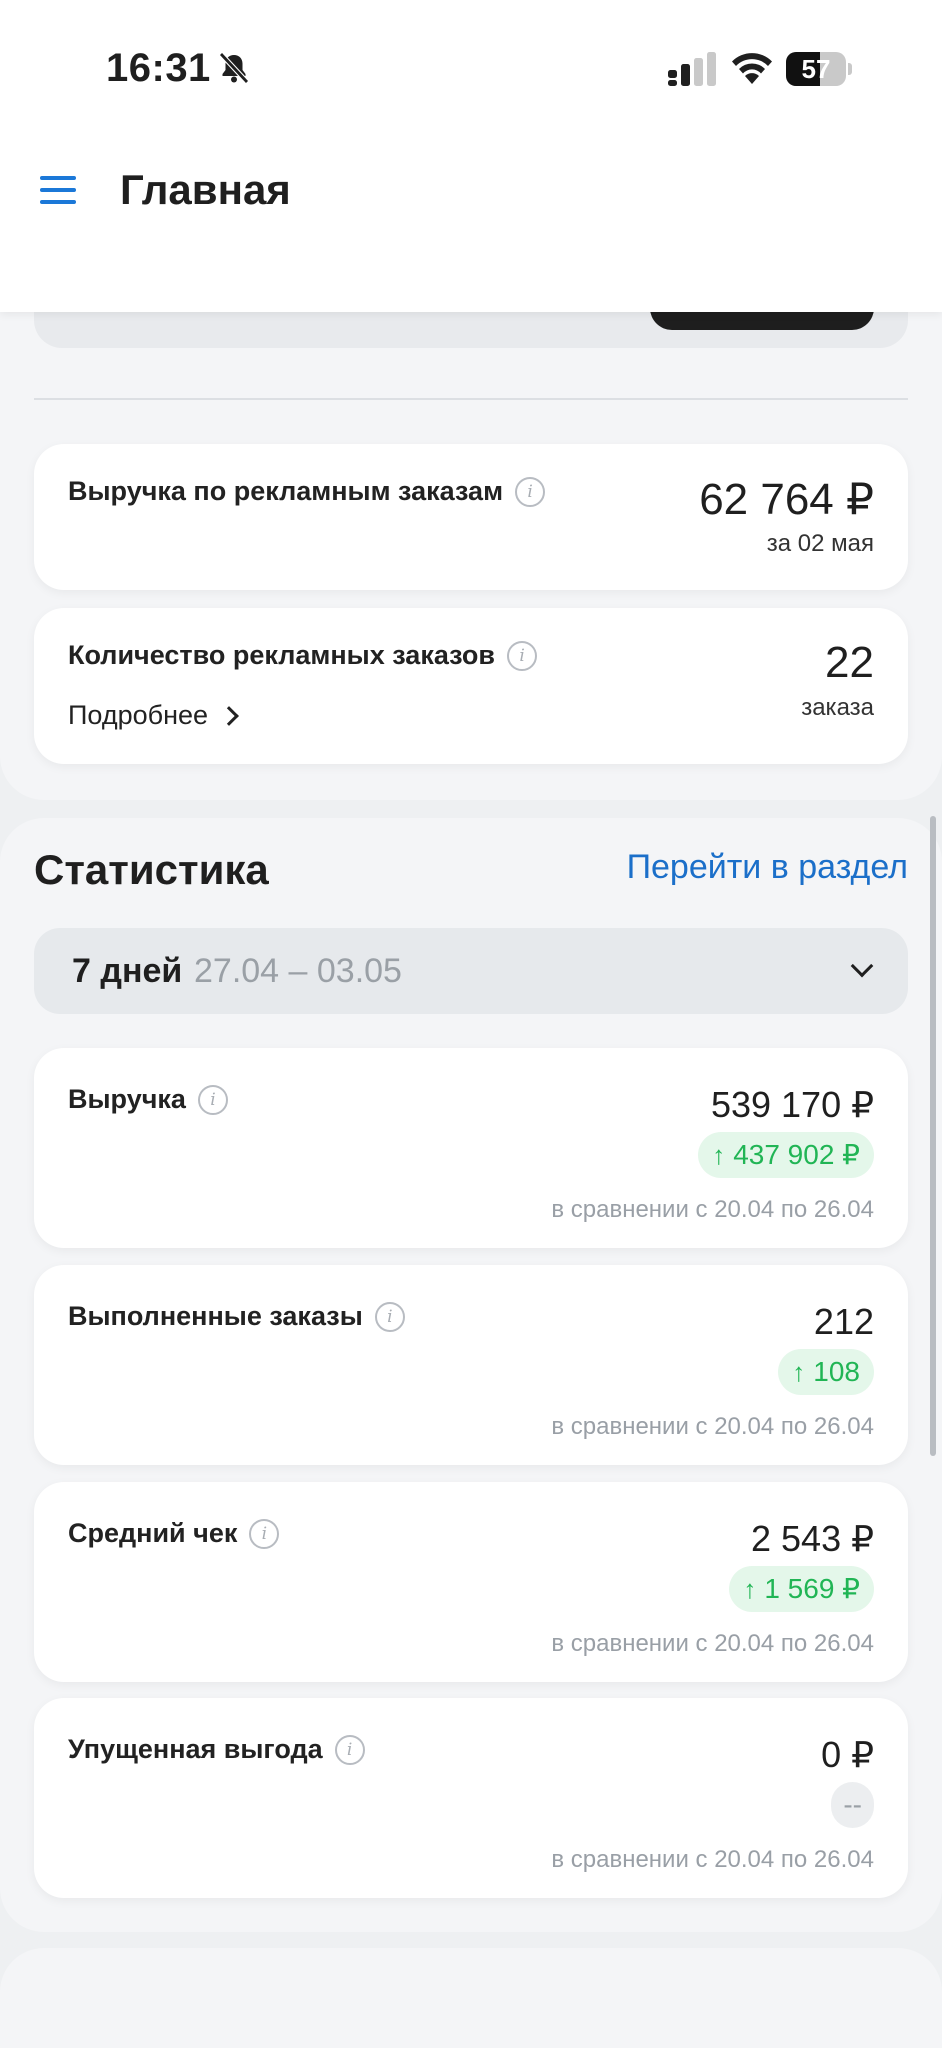 The width and height of the screenshot is (942, 2048). What do you see at coordinates (234, 68) in the screenshot?
I see `bell-muted-icon` at bounding box center [234, 68].